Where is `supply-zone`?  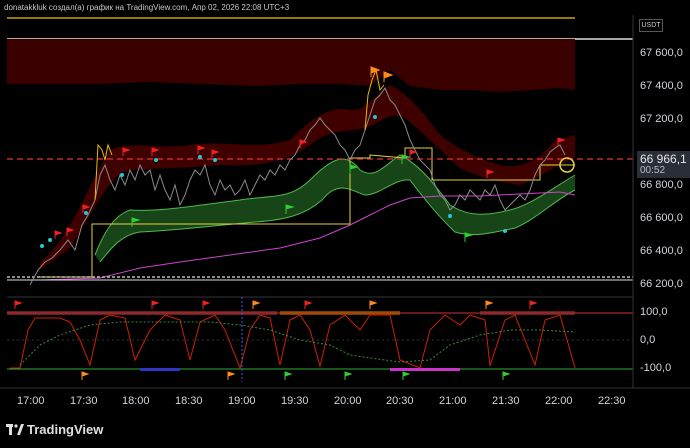
supply-zone is located at coordinates (291, 65).